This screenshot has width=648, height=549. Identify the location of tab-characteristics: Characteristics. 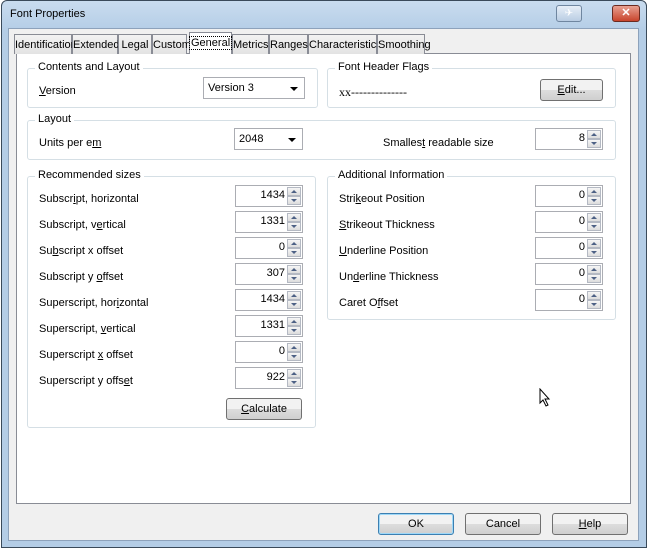
(345, 44).